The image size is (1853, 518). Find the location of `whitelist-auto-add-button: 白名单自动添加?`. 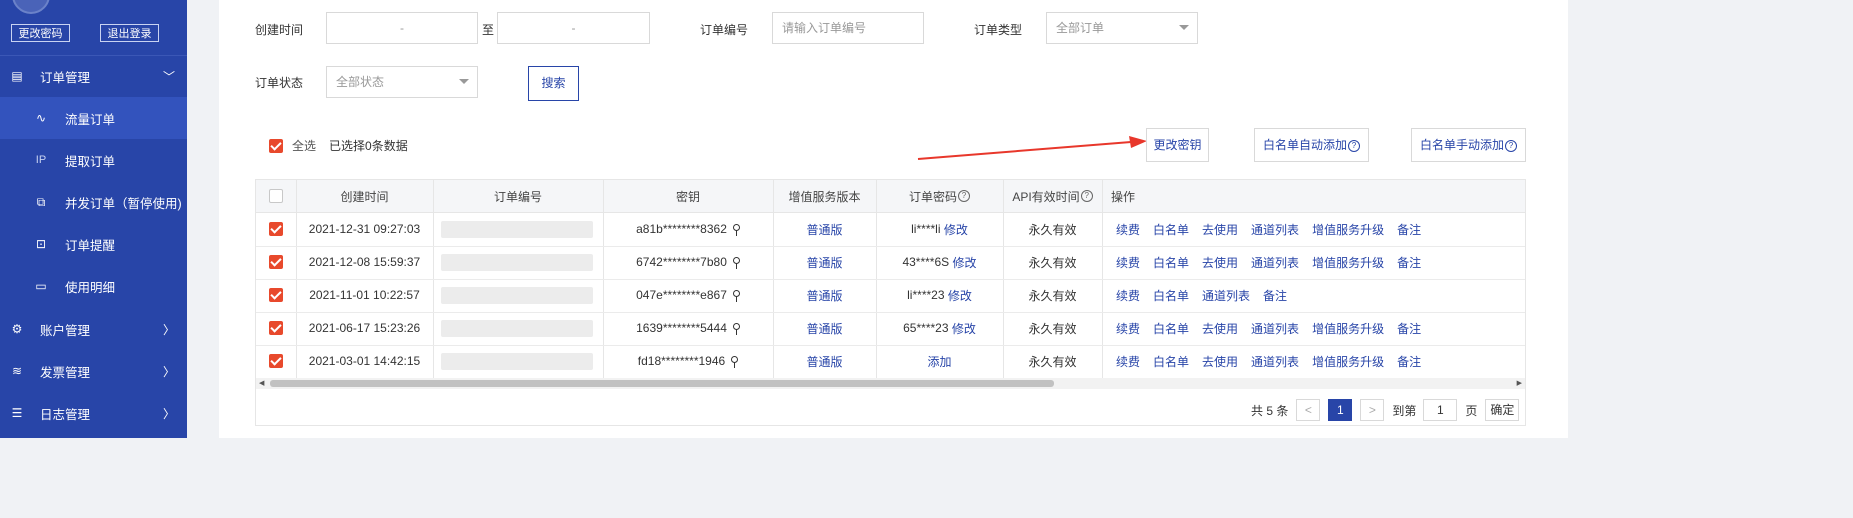

whitelist-auto-add-button: 白名单自动添加? is located at coordinates (1311, 145).